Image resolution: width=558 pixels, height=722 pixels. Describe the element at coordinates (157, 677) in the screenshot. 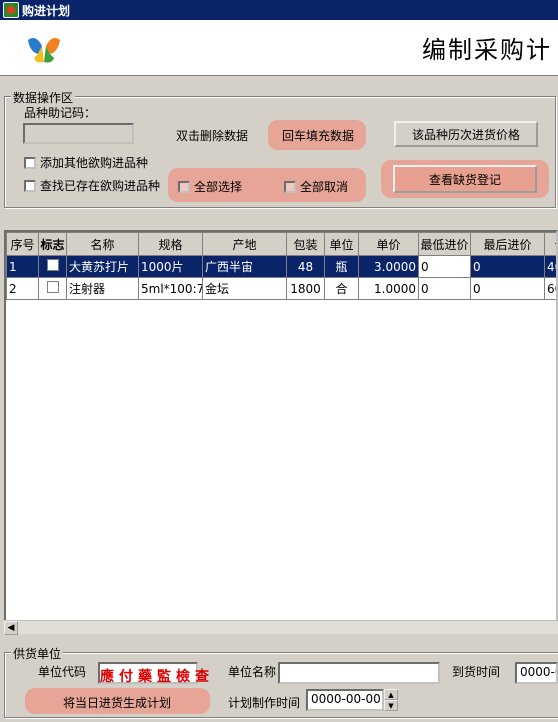

I see `watermark-text: 應付藥監檢查` at that location.